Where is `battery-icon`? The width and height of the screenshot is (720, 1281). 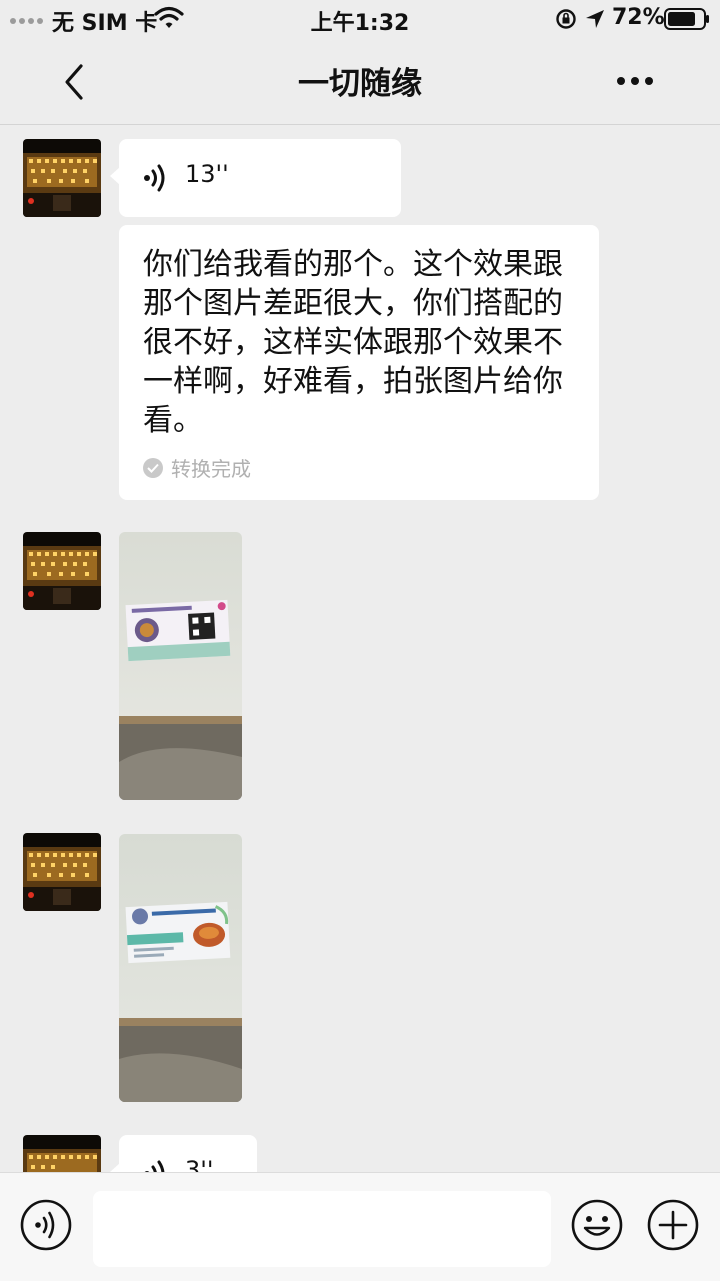
battery-icon is located at coordinates (686, 19).